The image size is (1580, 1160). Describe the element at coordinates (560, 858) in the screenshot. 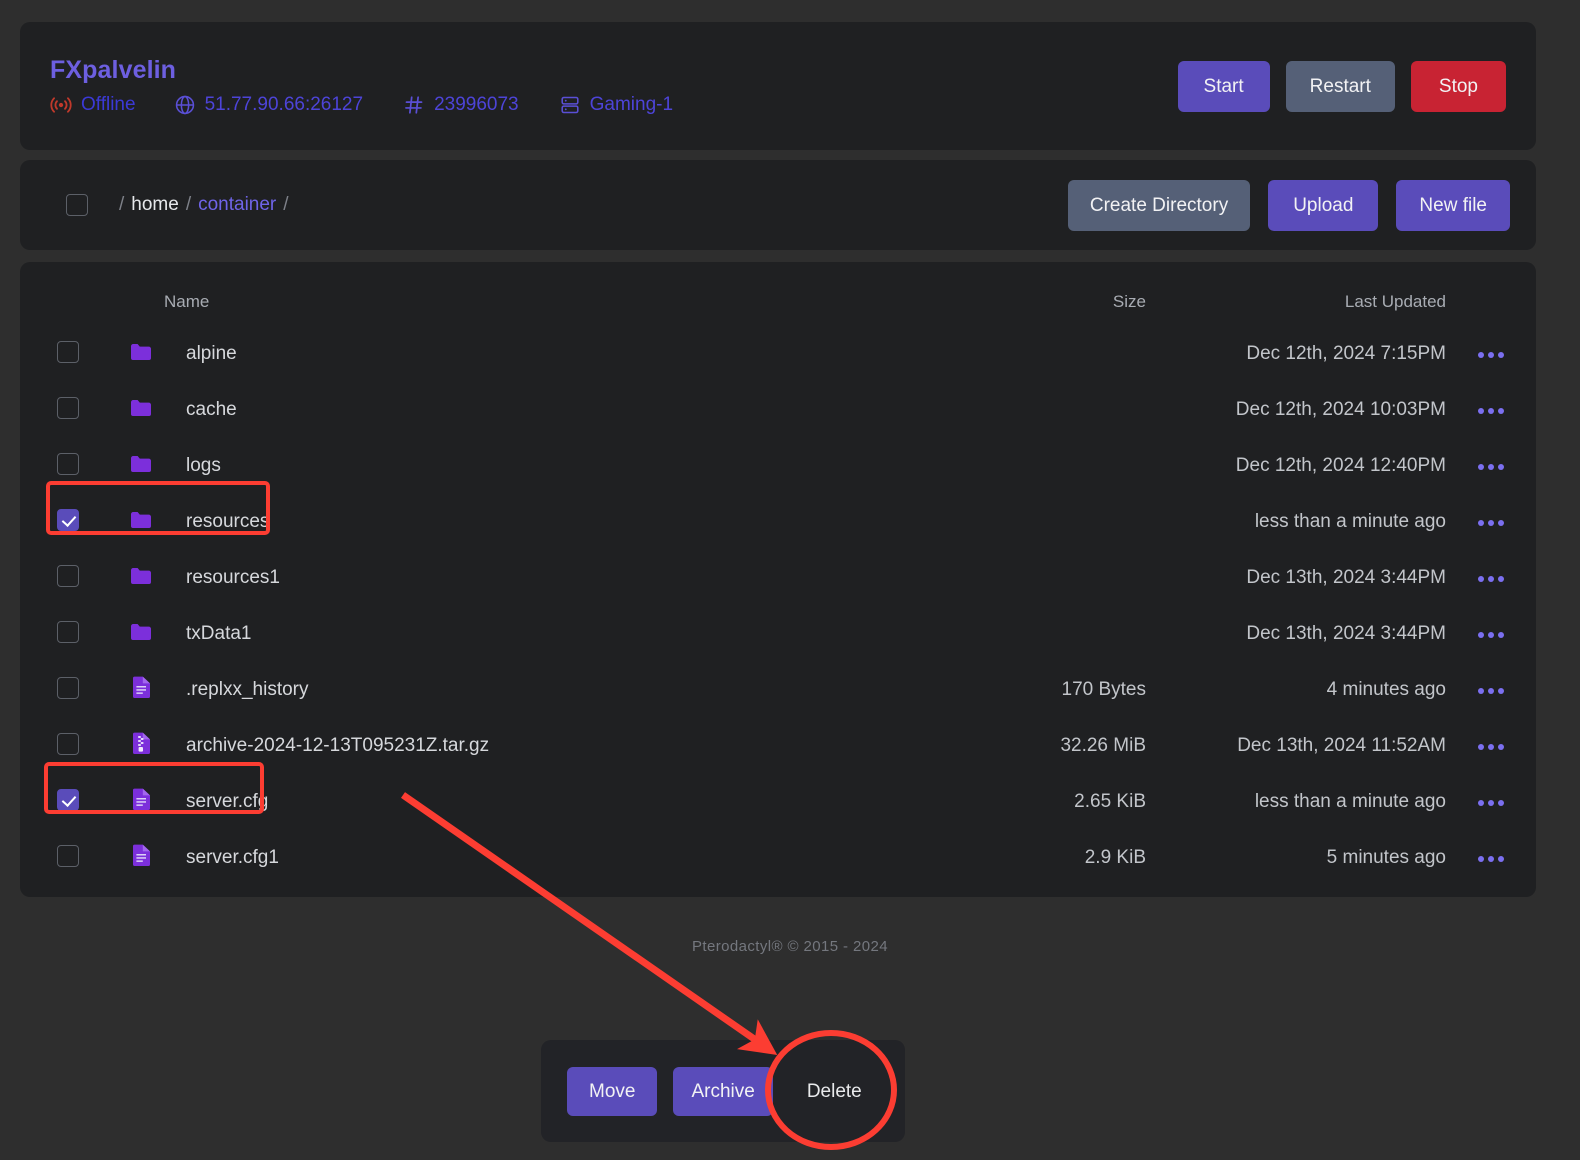

I see `row-name: server.cfg1` at that location.